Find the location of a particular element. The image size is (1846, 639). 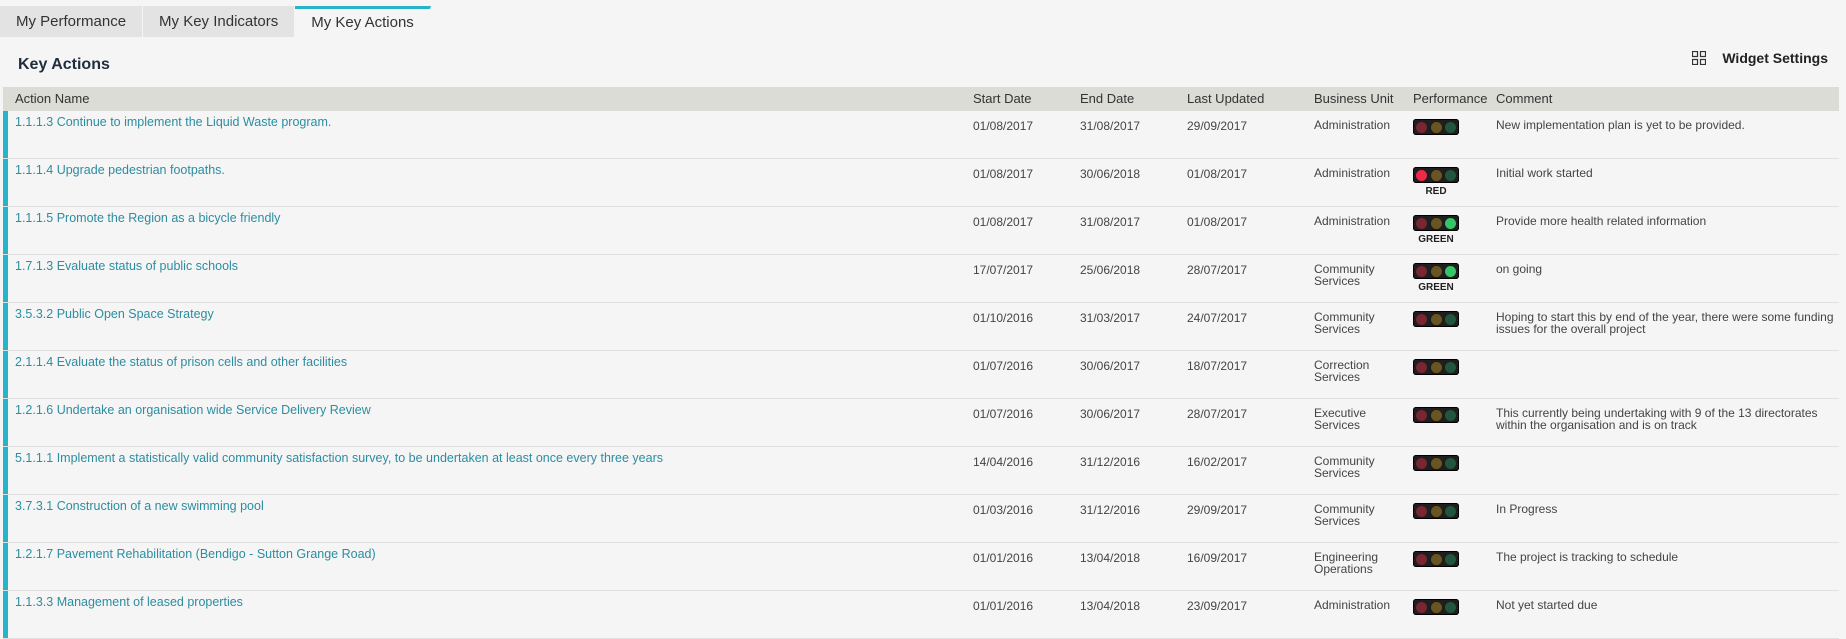

action-name-link: 3.5.3.2 Public Open Space Strategy is located at coordinates (114, 314).